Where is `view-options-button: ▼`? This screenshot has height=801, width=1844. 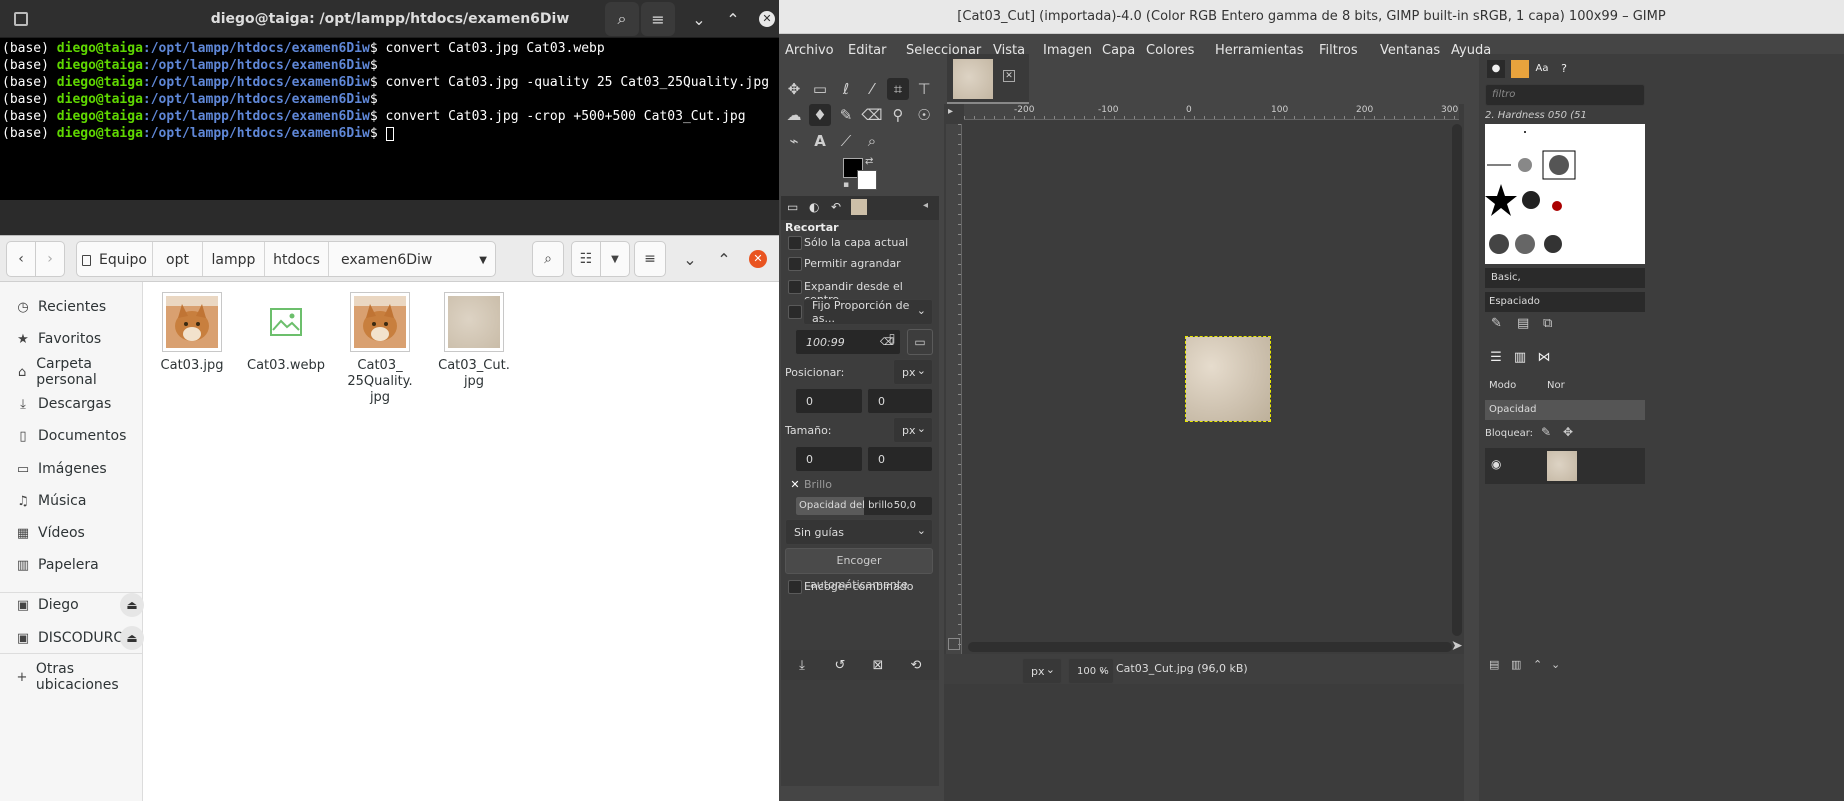
view-options-button: ▼ is located at coordinates (615, 259).